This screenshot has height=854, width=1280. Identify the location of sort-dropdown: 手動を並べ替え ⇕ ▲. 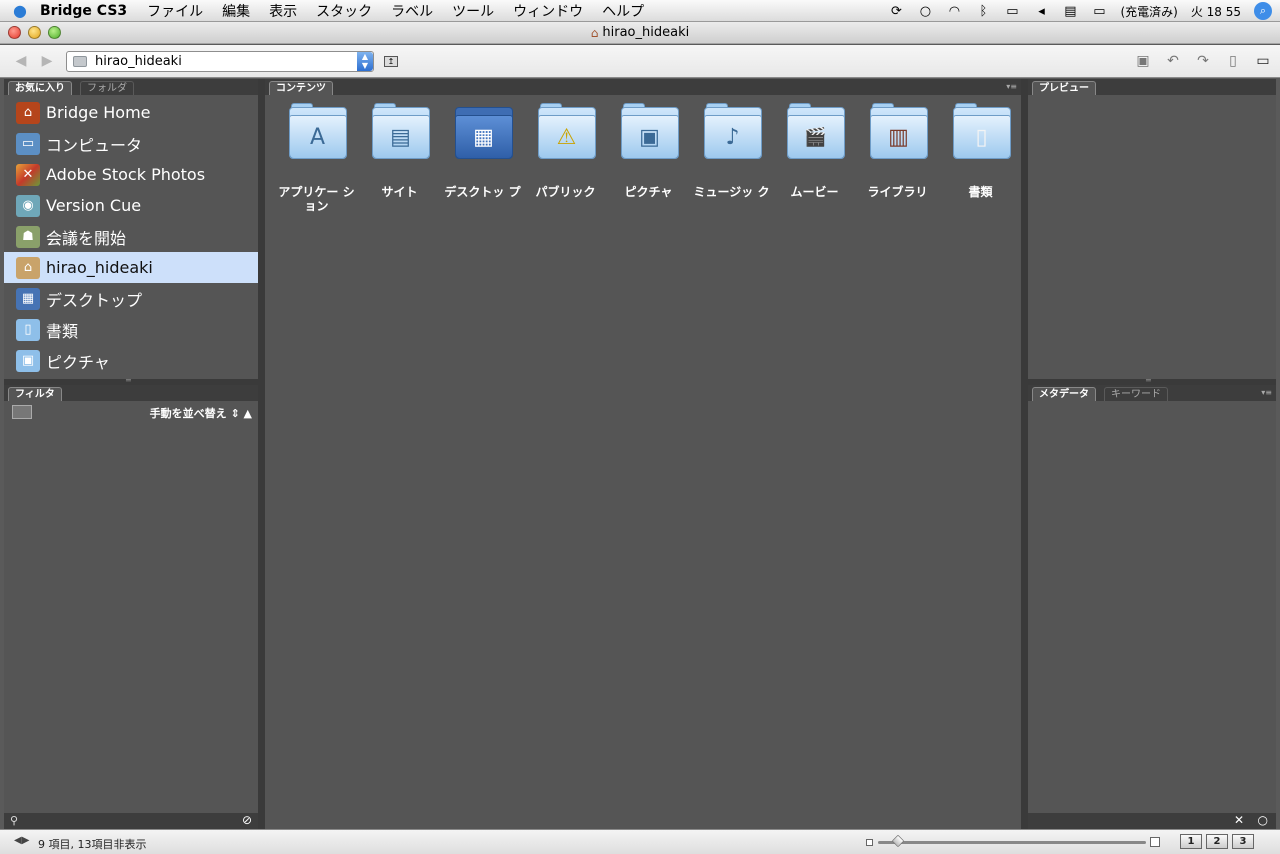
(201, 413).